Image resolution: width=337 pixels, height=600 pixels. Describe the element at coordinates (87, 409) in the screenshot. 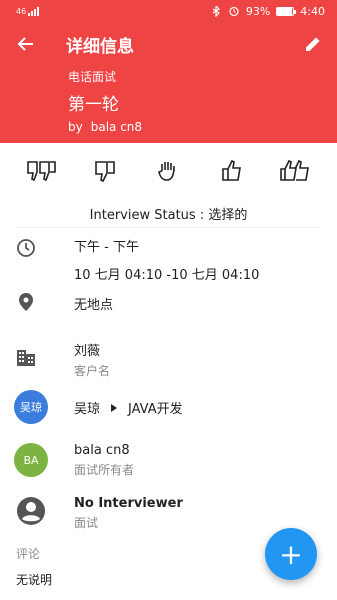

I see `candidate-name: 吴琼` at that location.